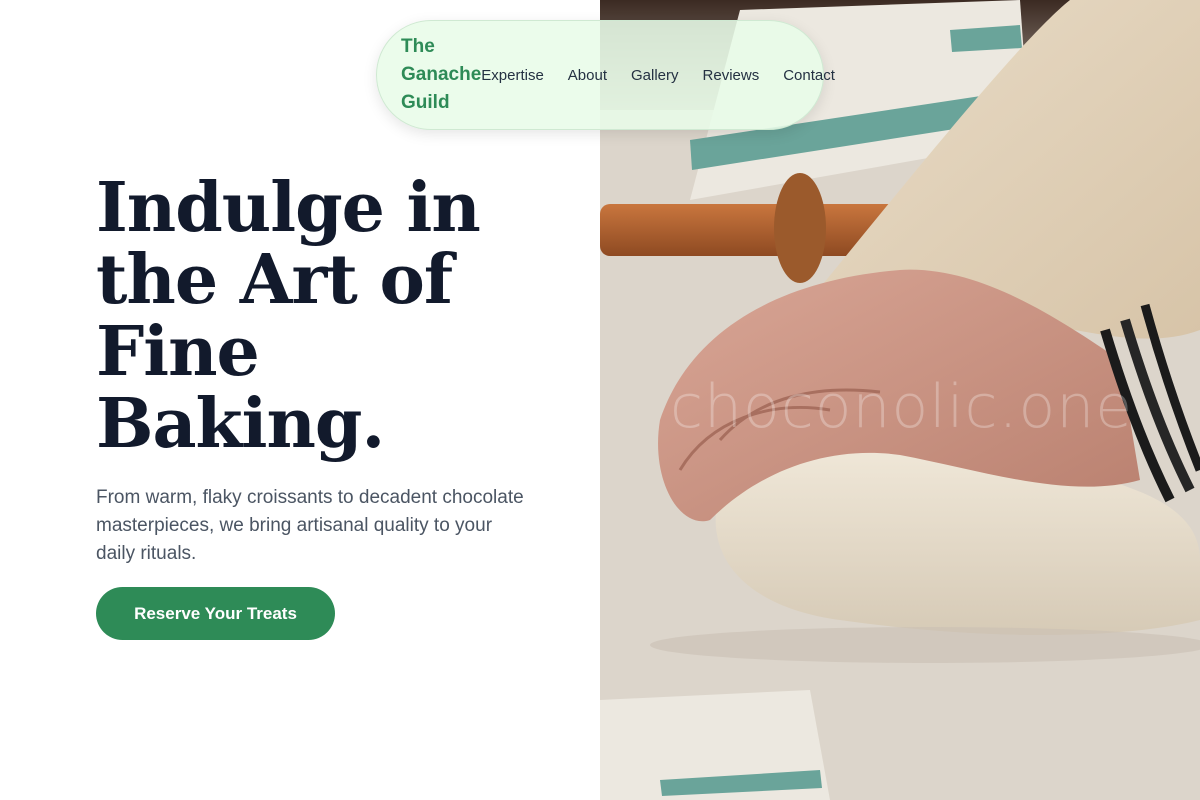 Image resolution: width=1200 pixels, height=800 pixels. I want to click on nav-link-expertise: Expertise, so click(512, 75).